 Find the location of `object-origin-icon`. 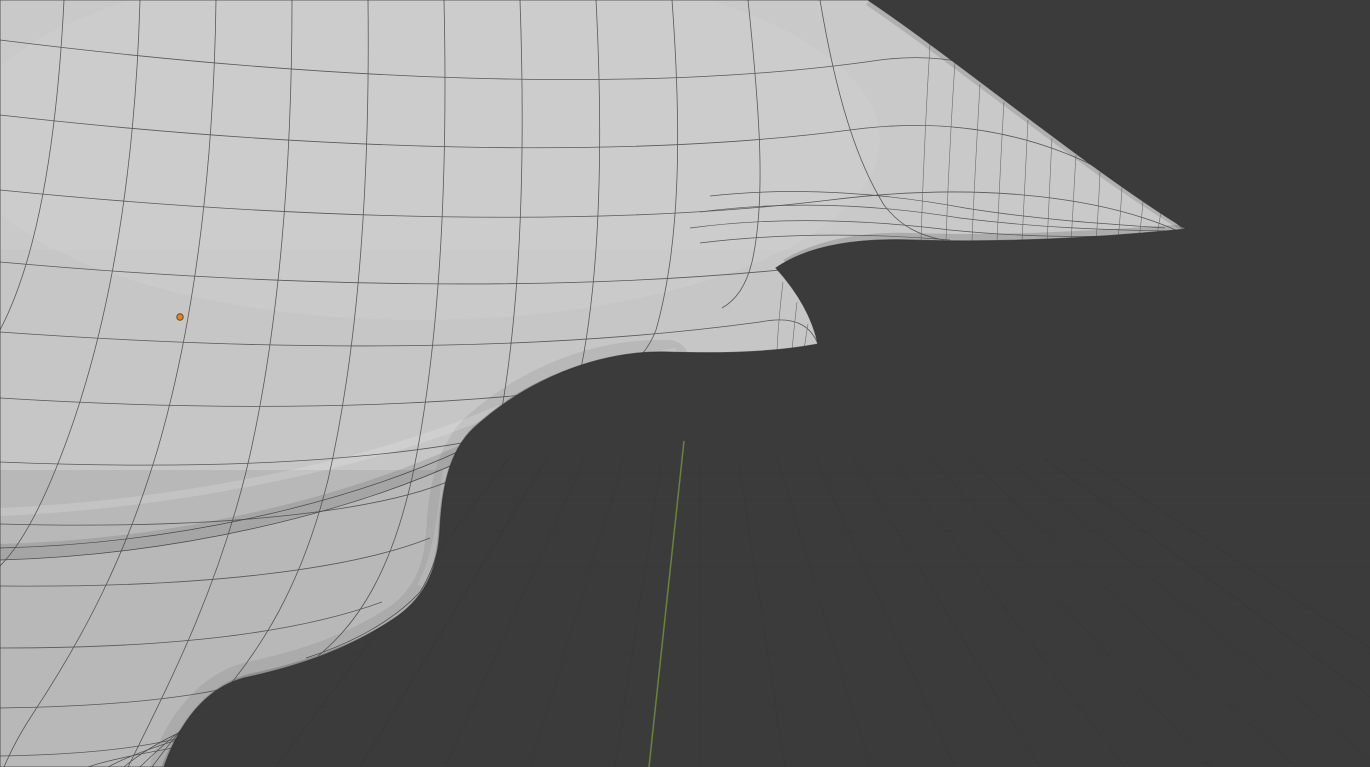

object-origin-icon is located at coordinates (180, 317).